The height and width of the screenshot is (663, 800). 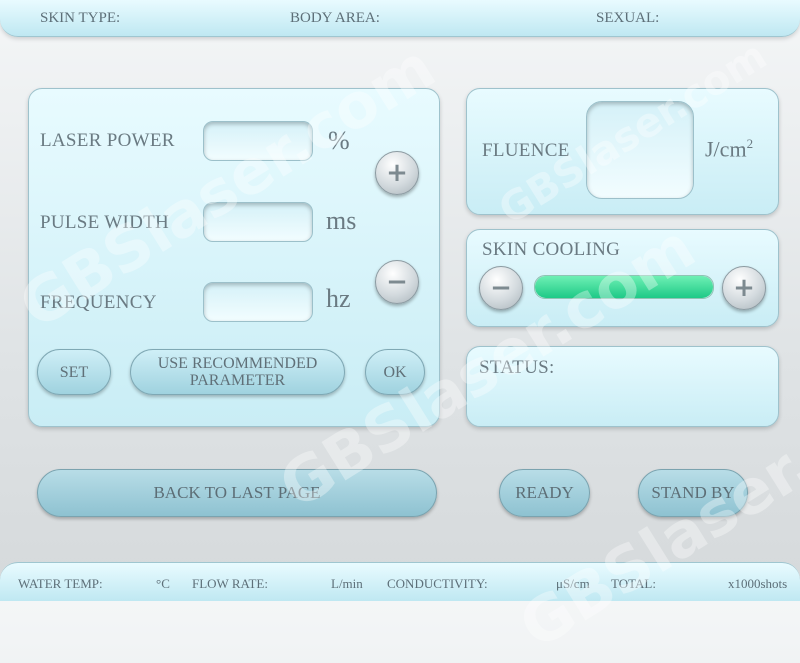 What do you see at coordinates (258, 302) in the screenshot?
I see `frequency-input` at bounding box center [258, 302].